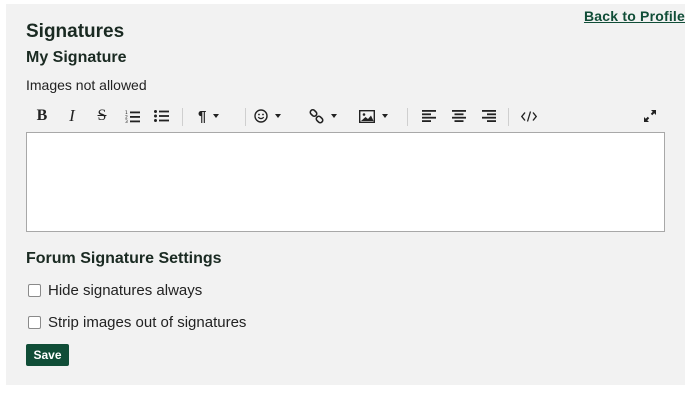 The height and width of the screenshot is (393, 695). What do you see at coordinates (316, 116) in the screenshot?
I see `link-icon` at bounding box center [316, 116].